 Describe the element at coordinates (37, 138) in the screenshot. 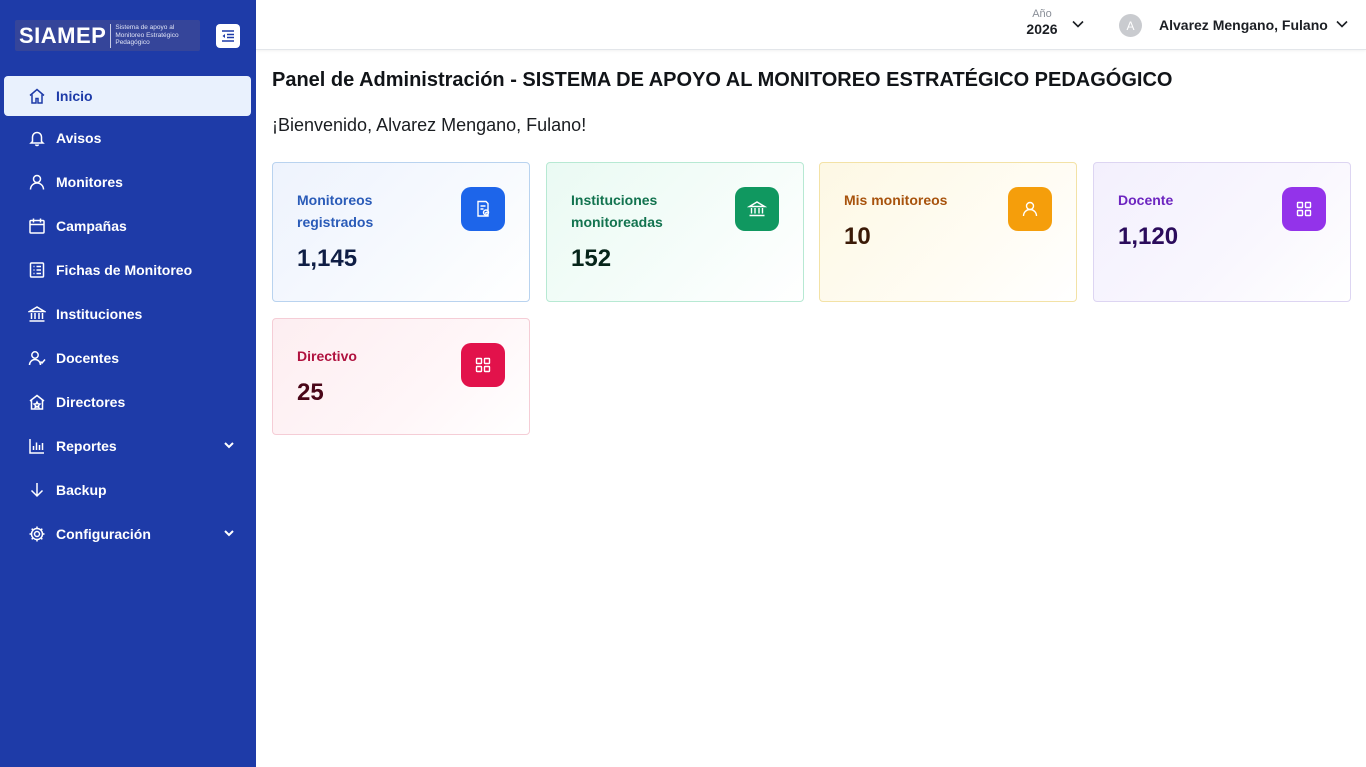

I see `bell-icon` at that location.